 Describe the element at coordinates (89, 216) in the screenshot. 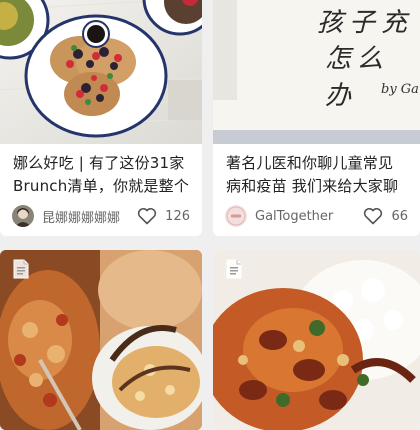

I see `author-name: 昆娜娜娜娜娜` at that location.